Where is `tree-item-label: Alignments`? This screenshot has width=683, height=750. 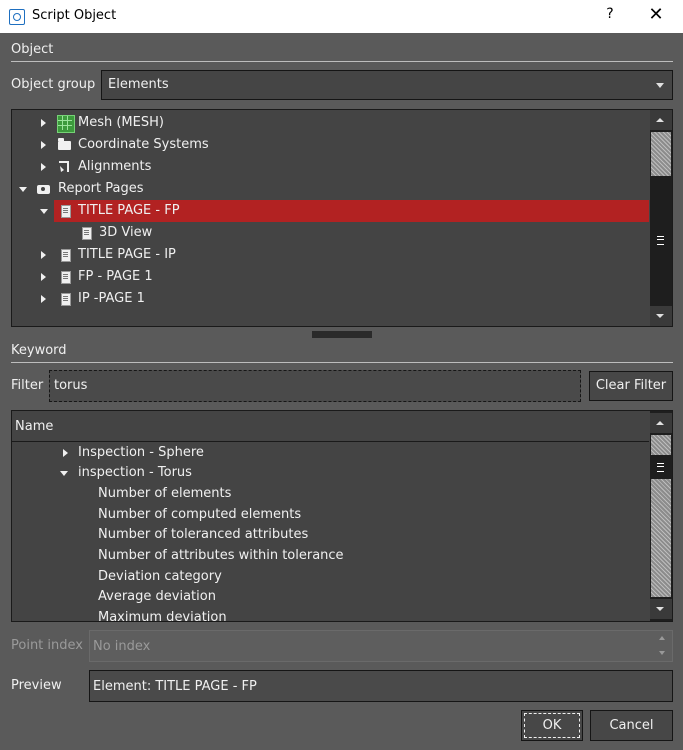
tree-item-label: Alignments is located at coordinates (115, 166).